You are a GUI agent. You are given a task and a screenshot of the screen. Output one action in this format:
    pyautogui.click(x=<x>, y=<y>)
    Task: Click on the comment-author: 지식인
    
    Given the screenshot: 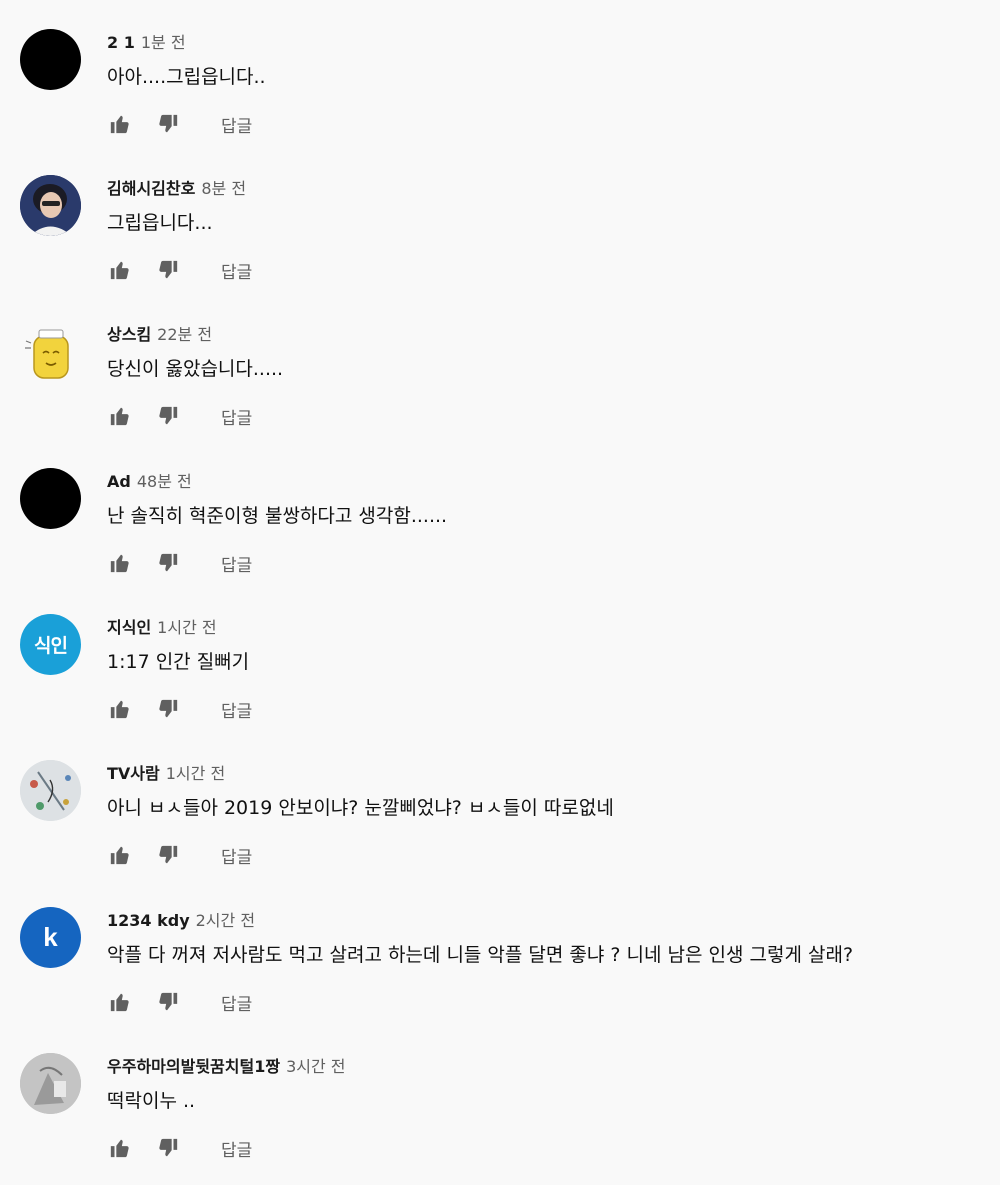 What is the action you would take?
    pyautogui.click(x=129, y=627)
    